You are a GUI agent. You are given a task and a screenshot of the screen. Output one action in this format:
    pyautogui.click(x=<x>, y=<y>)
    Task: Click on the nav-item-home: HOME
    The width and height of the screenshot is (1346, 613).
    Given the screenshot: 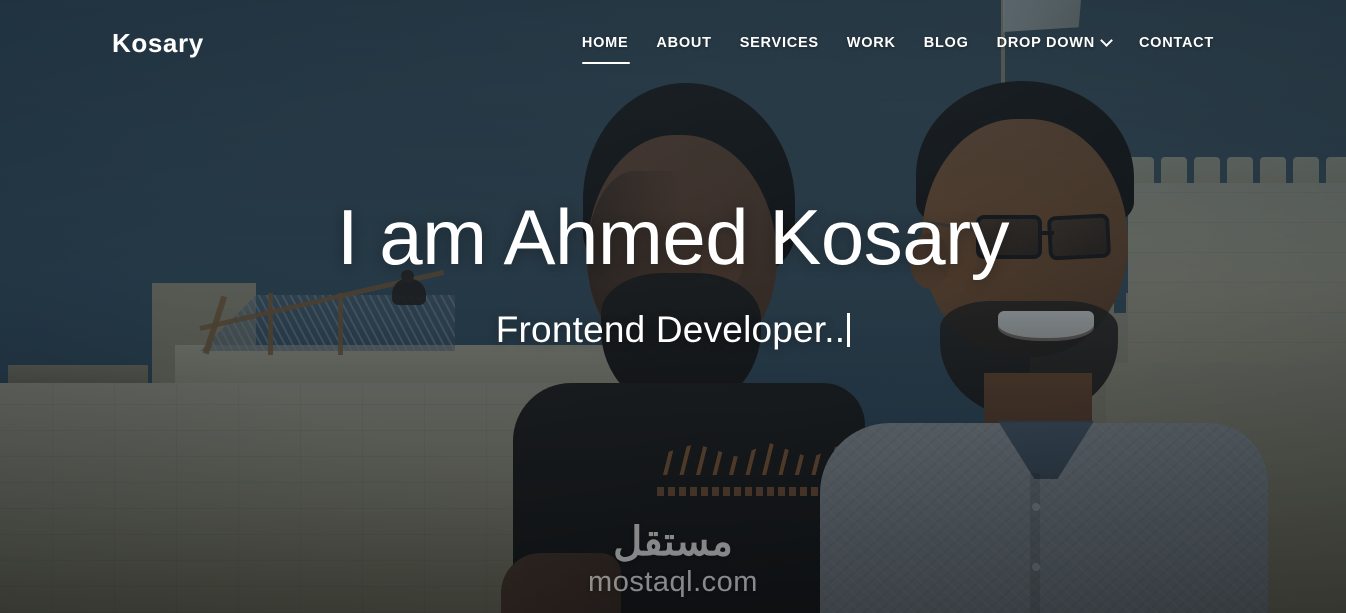 What is the action you would take?
    pyautogui.click(x=605, y=46)
    